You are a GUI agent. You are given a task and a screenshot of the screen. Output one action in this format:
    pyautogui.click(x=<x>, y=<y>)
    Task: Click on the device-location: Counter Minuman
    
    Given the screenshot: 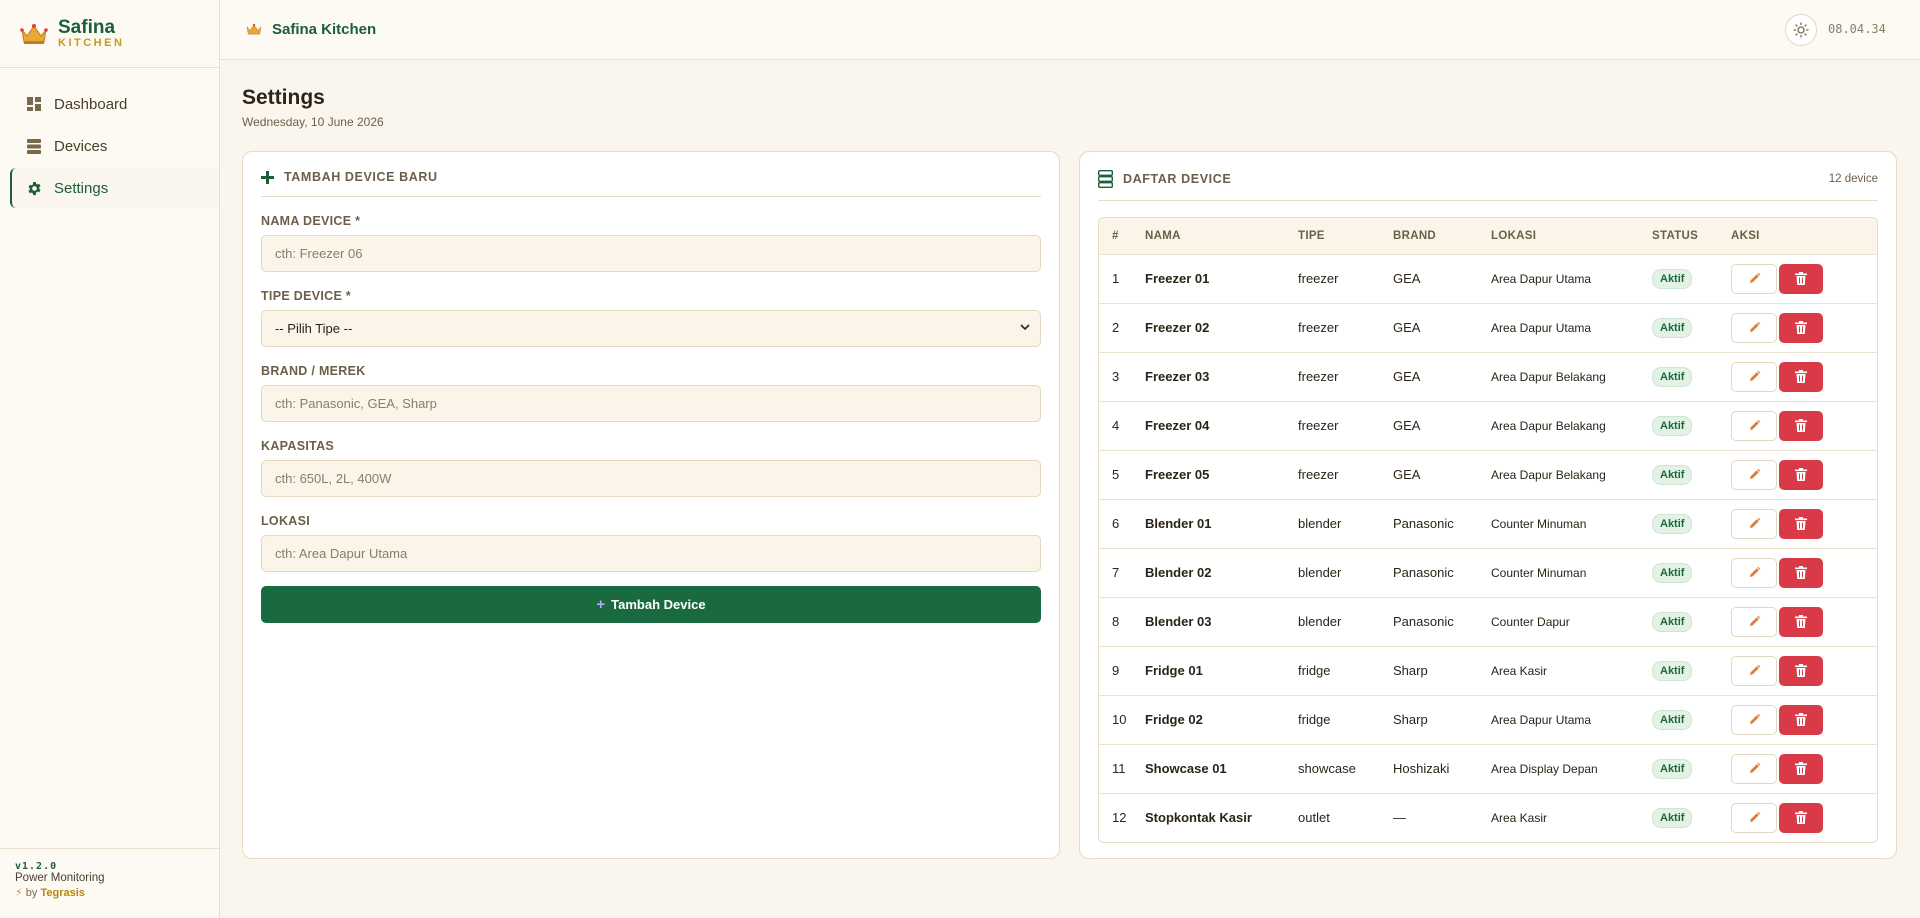 What is the action you would take?
    pyautogui.click(x=1539, y=572)
    